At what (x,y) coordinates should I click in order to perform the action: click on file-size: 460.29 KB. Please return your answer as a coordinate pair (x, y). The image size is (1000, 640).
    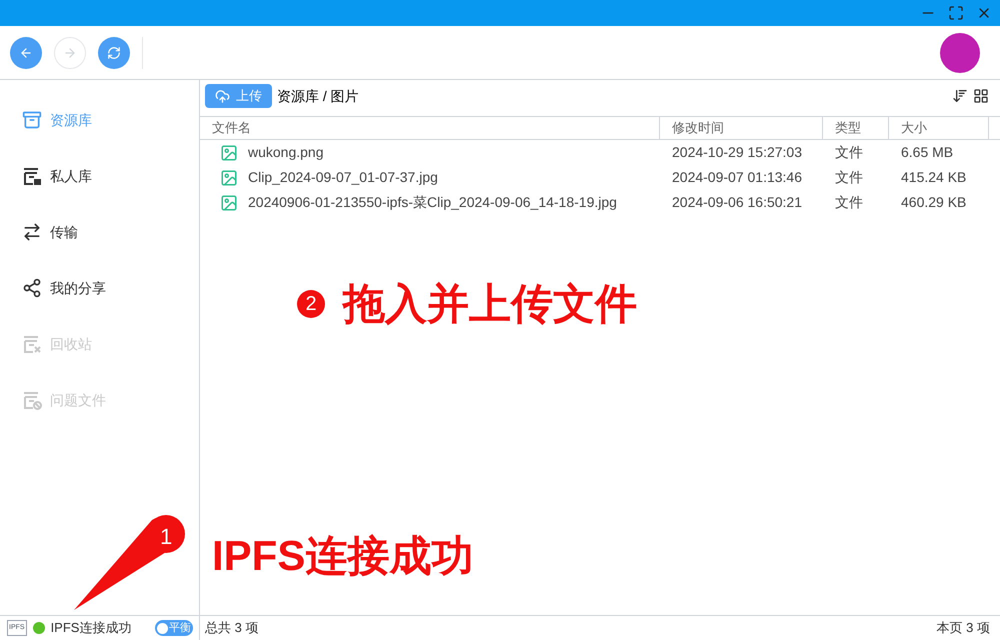
    Looking at the image, I should click on (933, 202).